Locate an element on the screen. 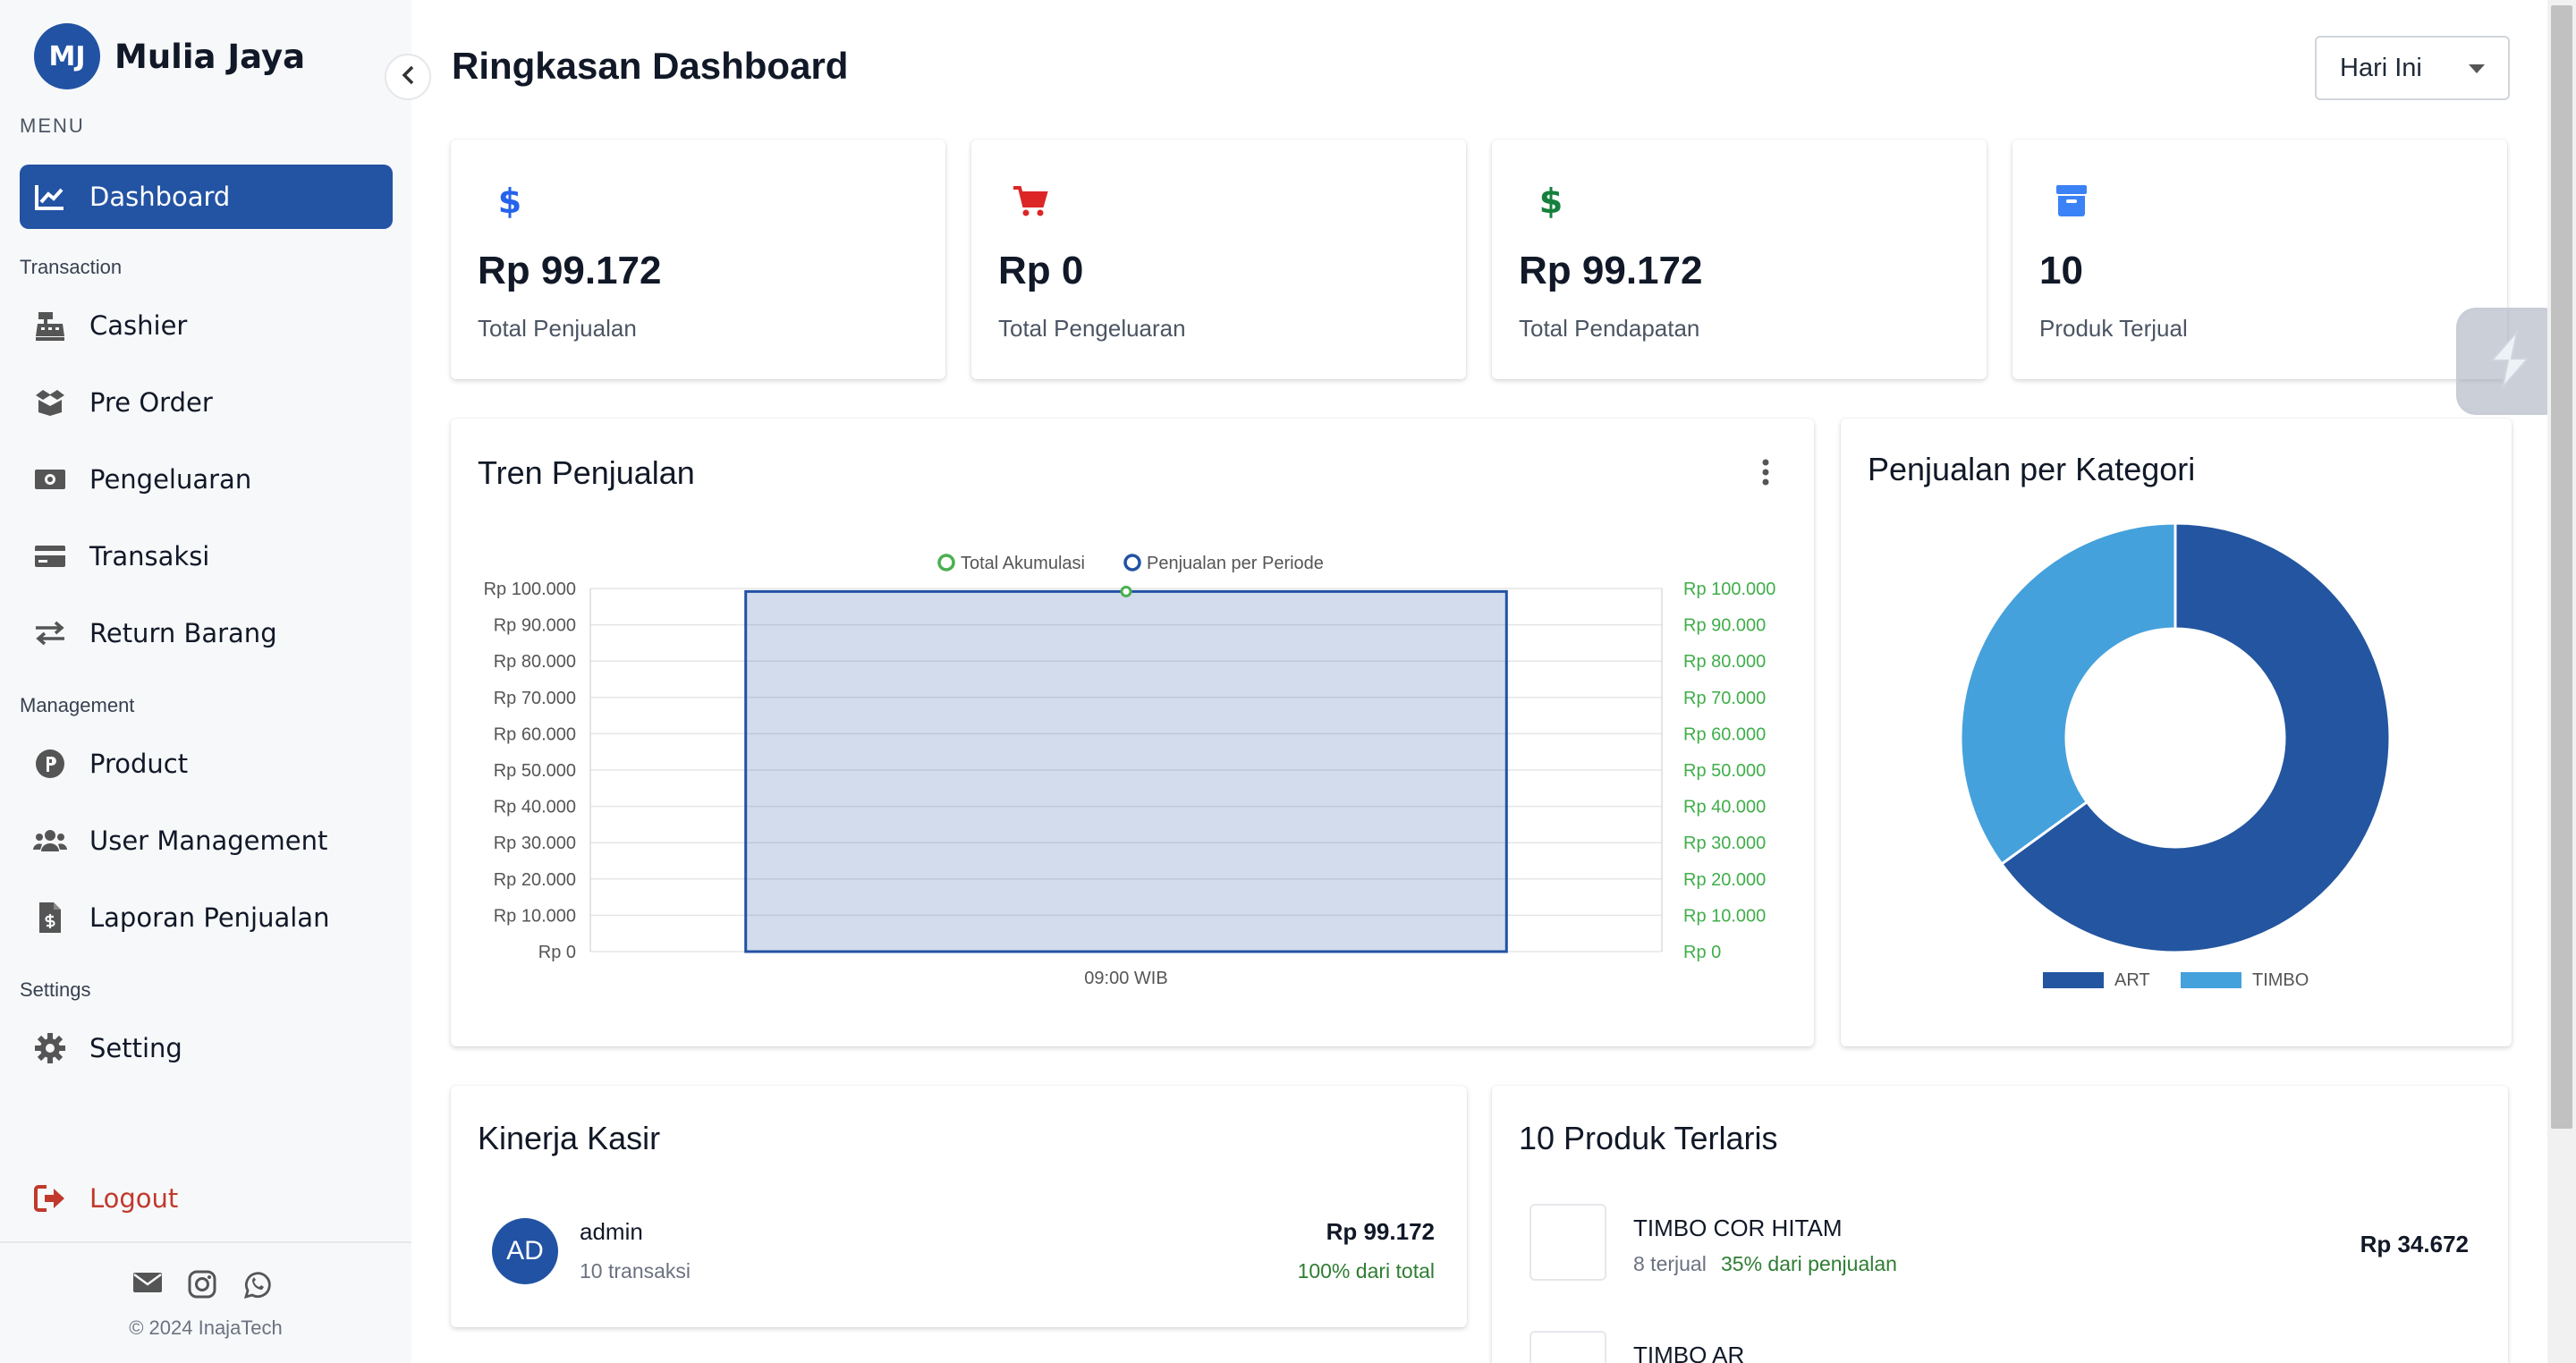 This screenshot has height=1363, width=2576. cashier-share: 100% dari total is located at coordinates (1366, 1271).